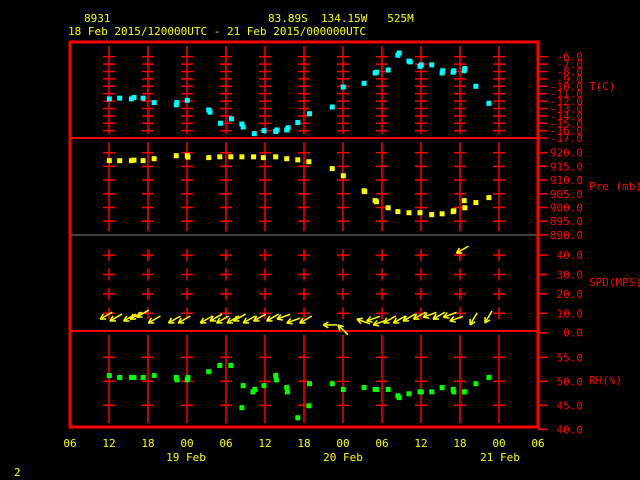  I want to click on y-tick-label: 905.0, so click(566, 194).